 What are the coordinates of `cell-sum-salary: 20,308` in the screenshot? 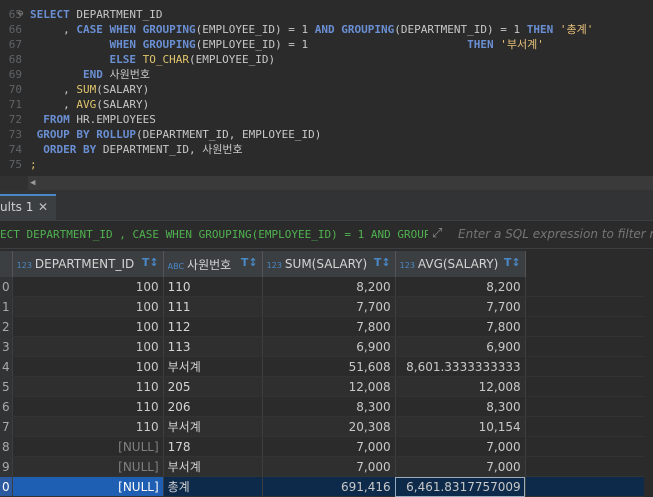 It's located at (329, 426).